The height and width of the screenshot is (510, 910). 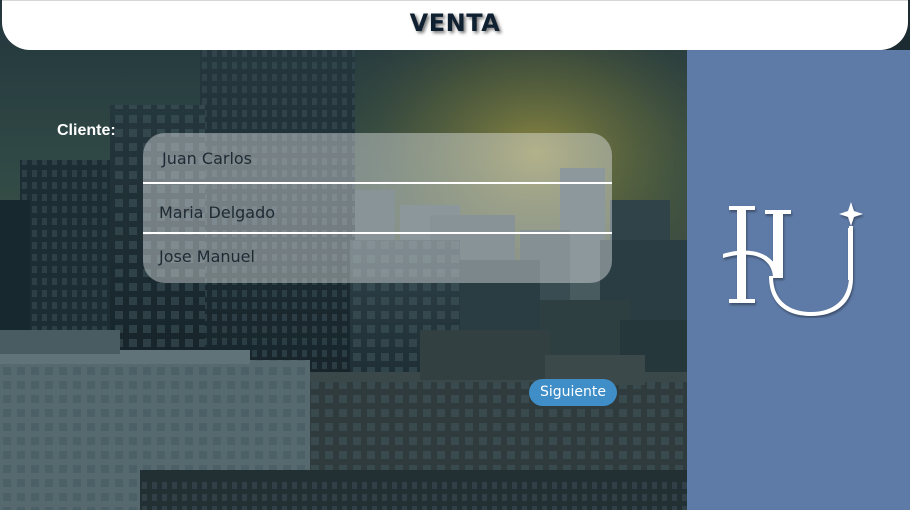 I want to click on header-bar: VENTA, so click(x=455, y=25).